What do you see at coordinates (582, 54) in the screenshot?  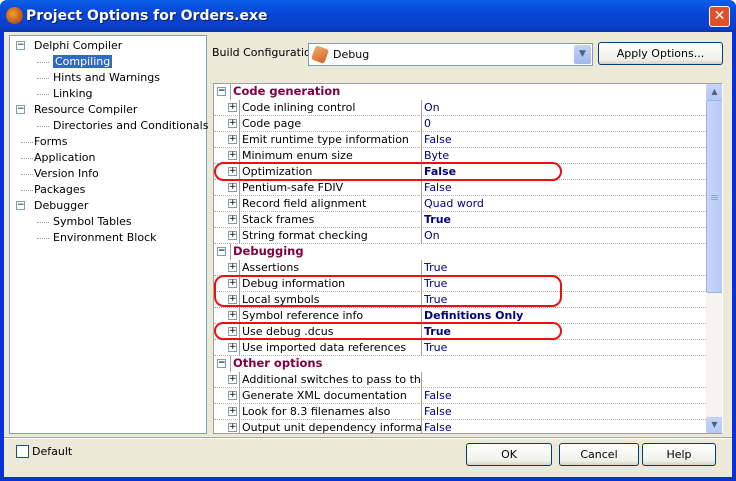 I see `chevron-down-icon: ▼` at bounding box center [582, 54].